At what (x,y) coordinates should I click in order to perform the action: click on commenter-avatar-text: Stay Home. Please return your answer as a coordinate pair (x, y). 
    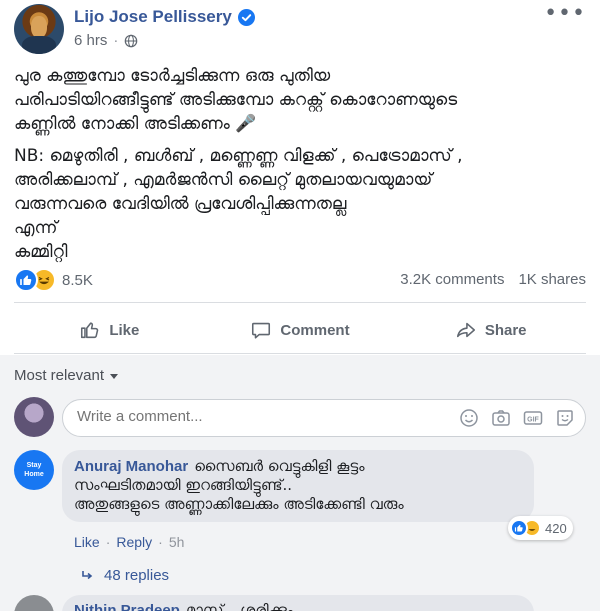
    Looking at the image, I should click on (34, 470).